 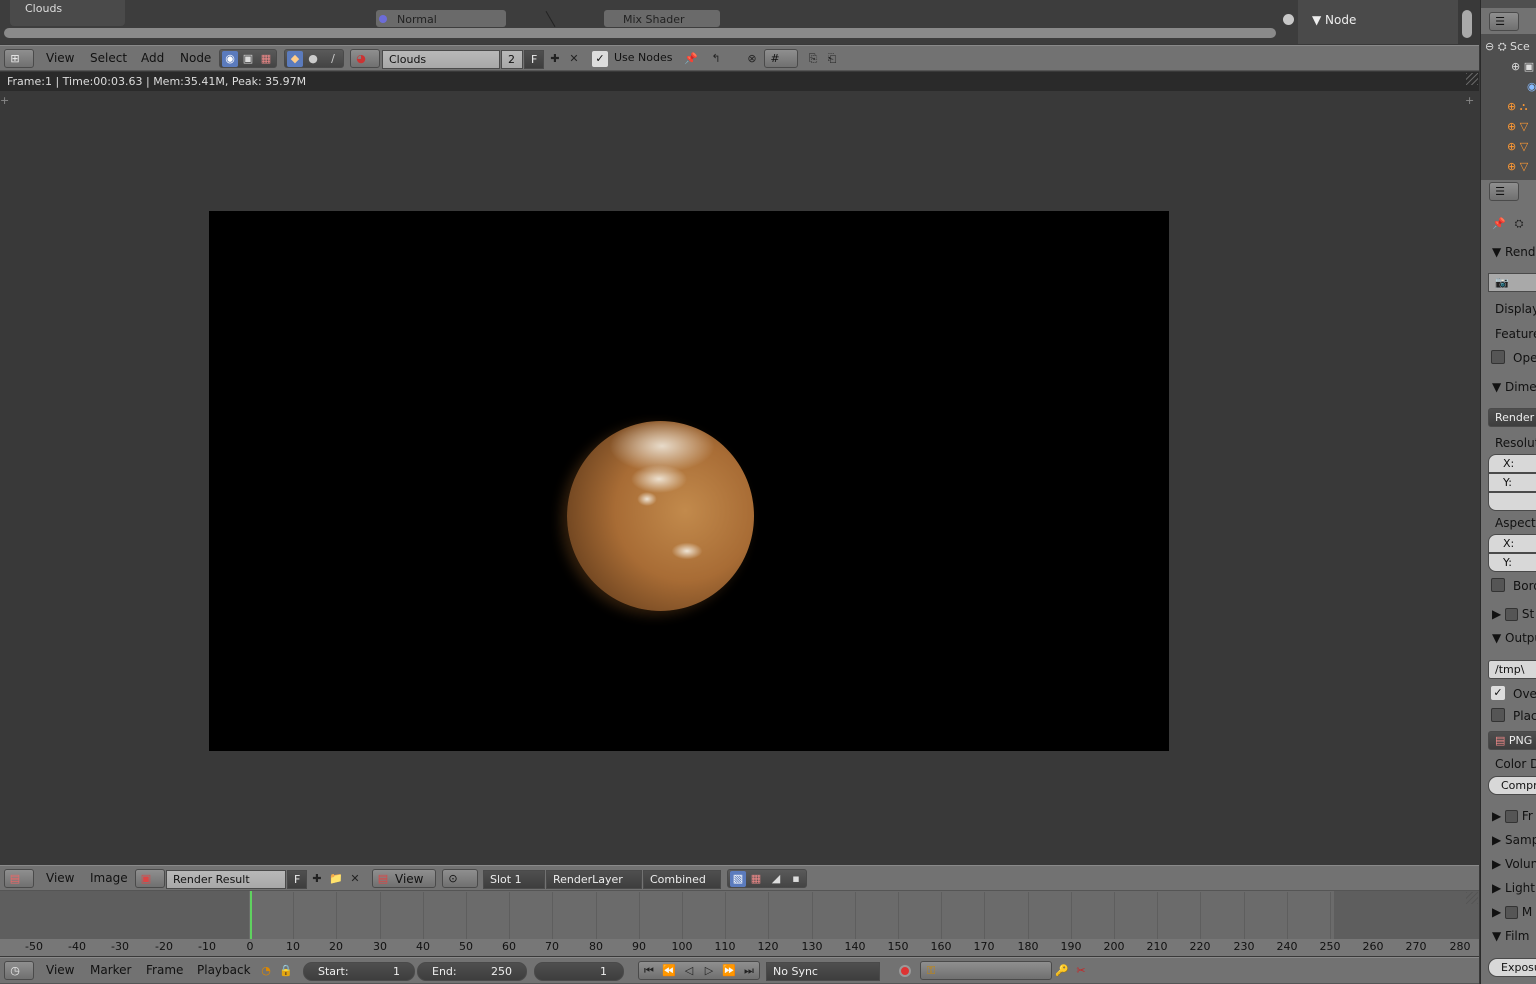 I want to click on material-browse: ◕, so click(x=365, y=58).